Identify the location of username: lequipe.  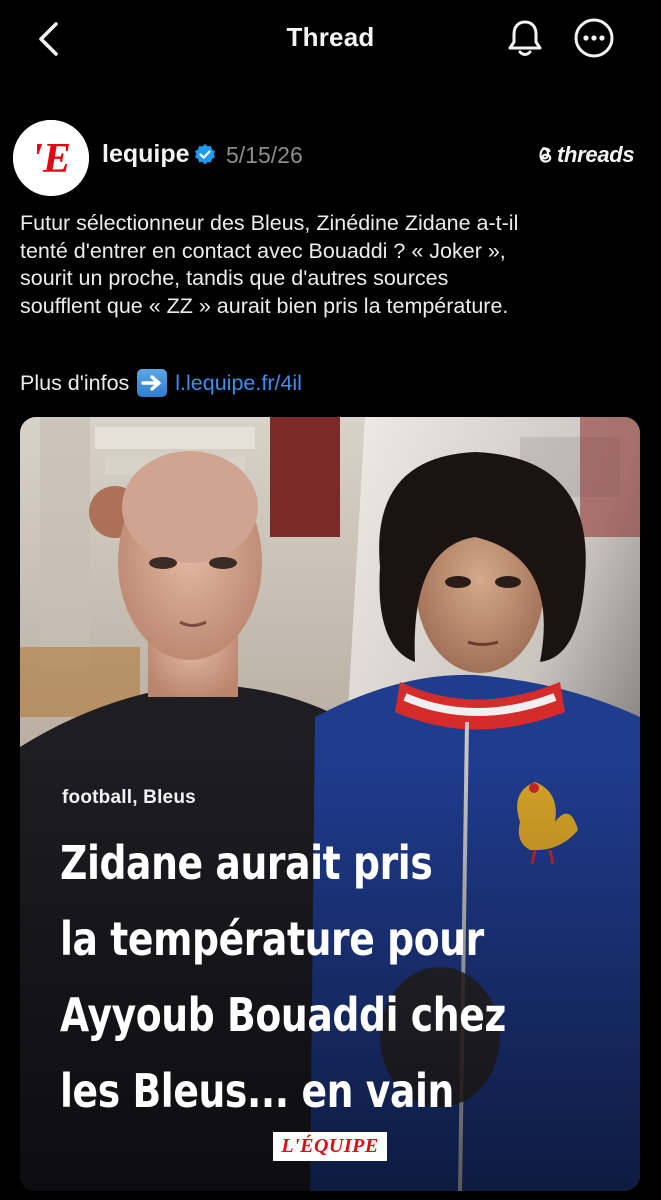
(146, 154).